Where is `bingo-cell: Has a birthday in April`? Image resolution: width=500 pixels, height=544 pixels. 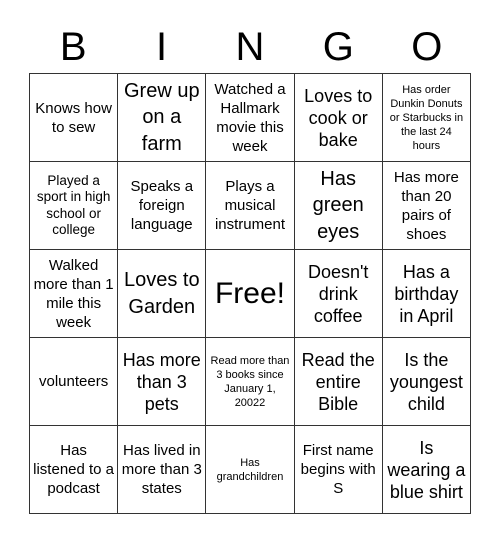 bingo-cell: Has a birthday in April is located at coordinates (426, 294).